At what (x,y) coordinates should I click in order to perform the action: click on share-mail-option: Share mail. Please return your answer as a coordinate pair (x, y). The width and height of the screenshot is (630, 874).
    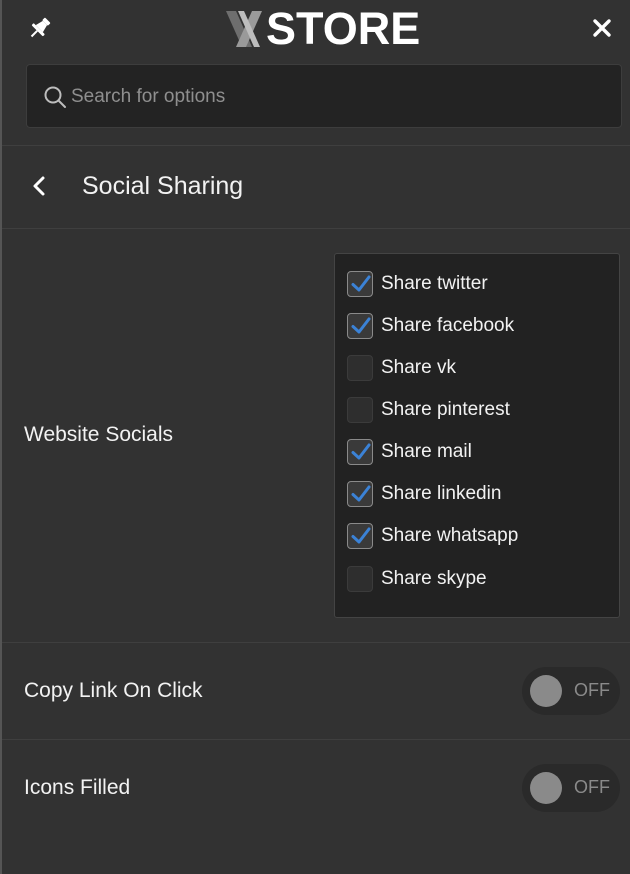
    Looking at the image, I should click on (409, 452).